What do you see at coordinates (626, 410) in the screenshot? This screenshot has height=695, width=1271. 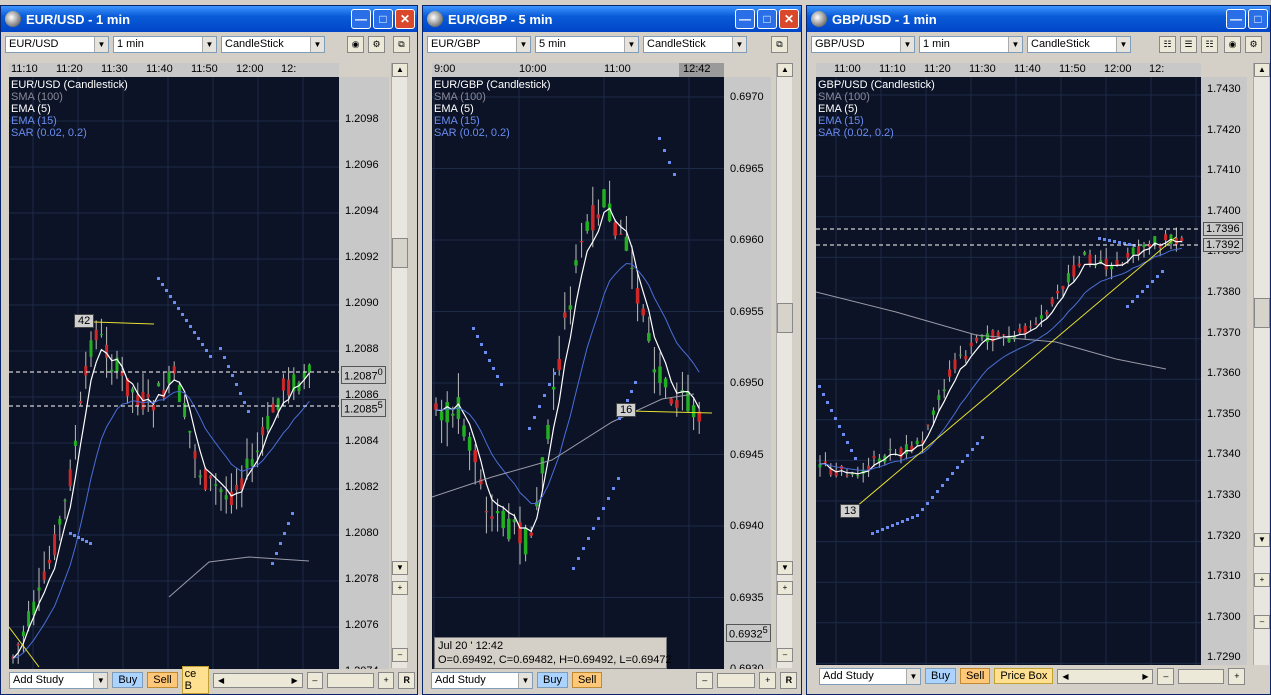 I see `drawing-marker: 16` at bounding box center [626, 410].